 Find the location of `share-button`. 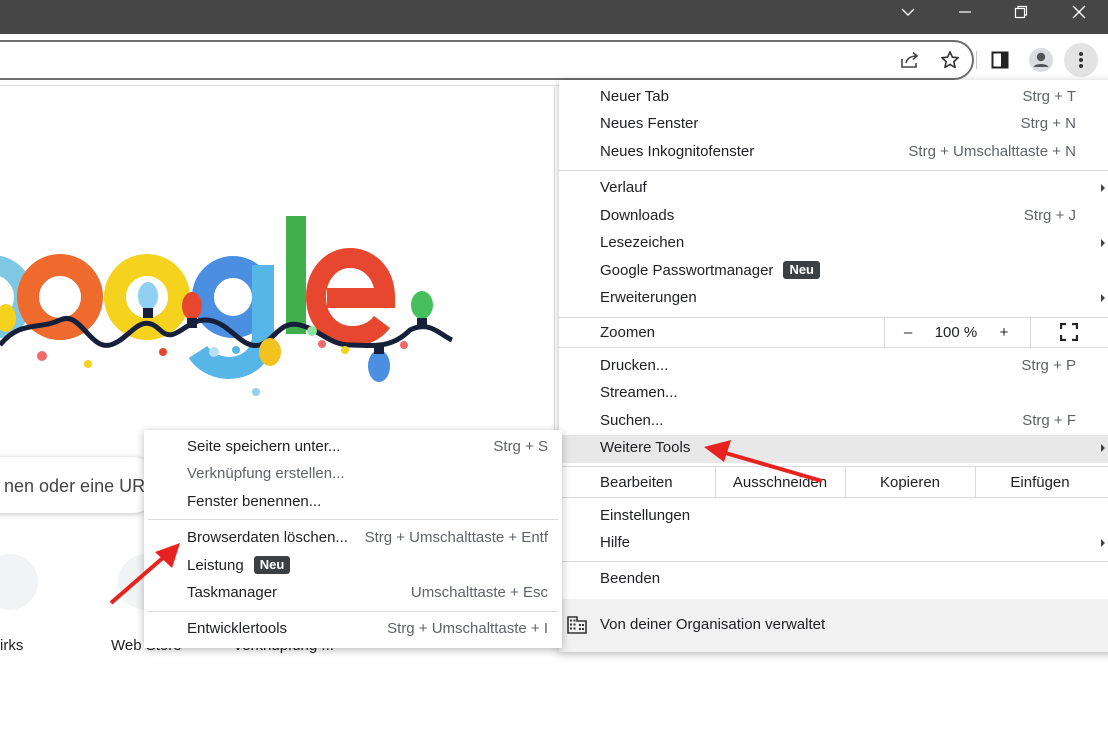

share-button is located at coordinates (910, 60).